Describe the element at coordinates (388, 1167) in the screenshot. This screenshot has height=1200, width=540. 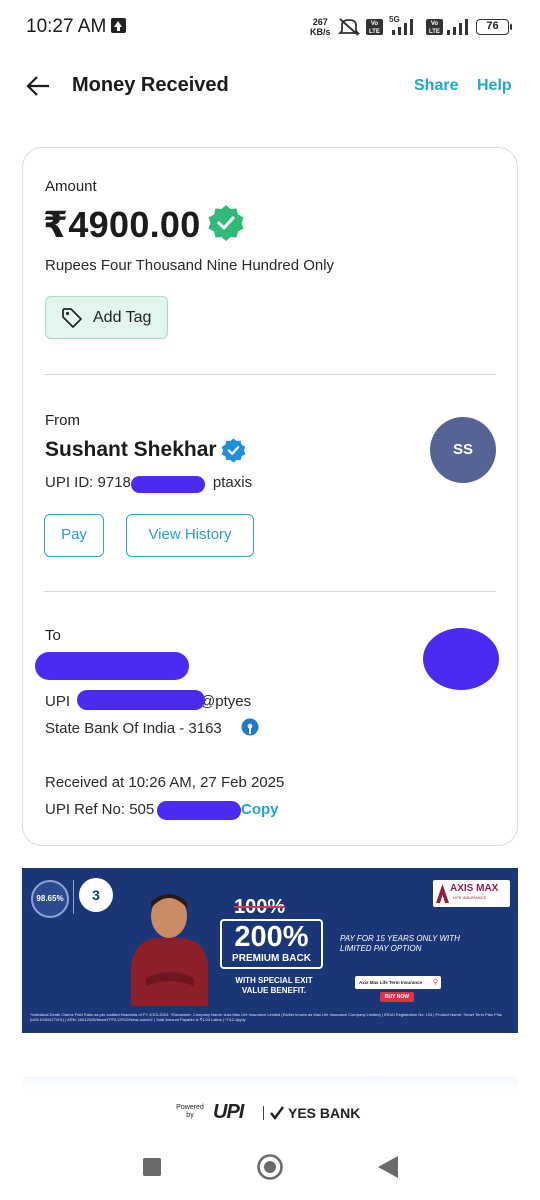
I see `nav-back-button` at that location.